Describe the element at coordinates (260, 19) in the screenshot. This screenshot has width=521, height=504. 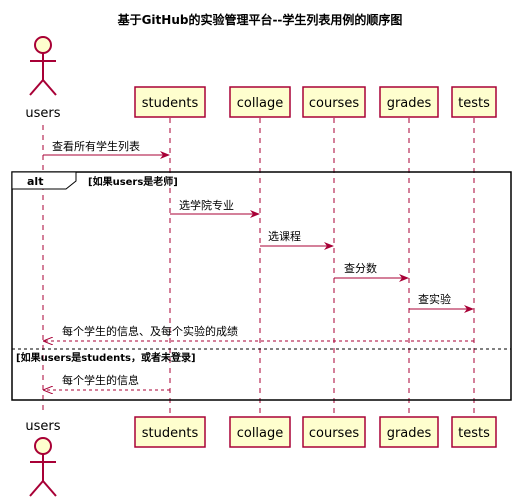
I see `diagram-title: 基于GitHub的实验管理平台--学生列表用例的顺序图` at that location.